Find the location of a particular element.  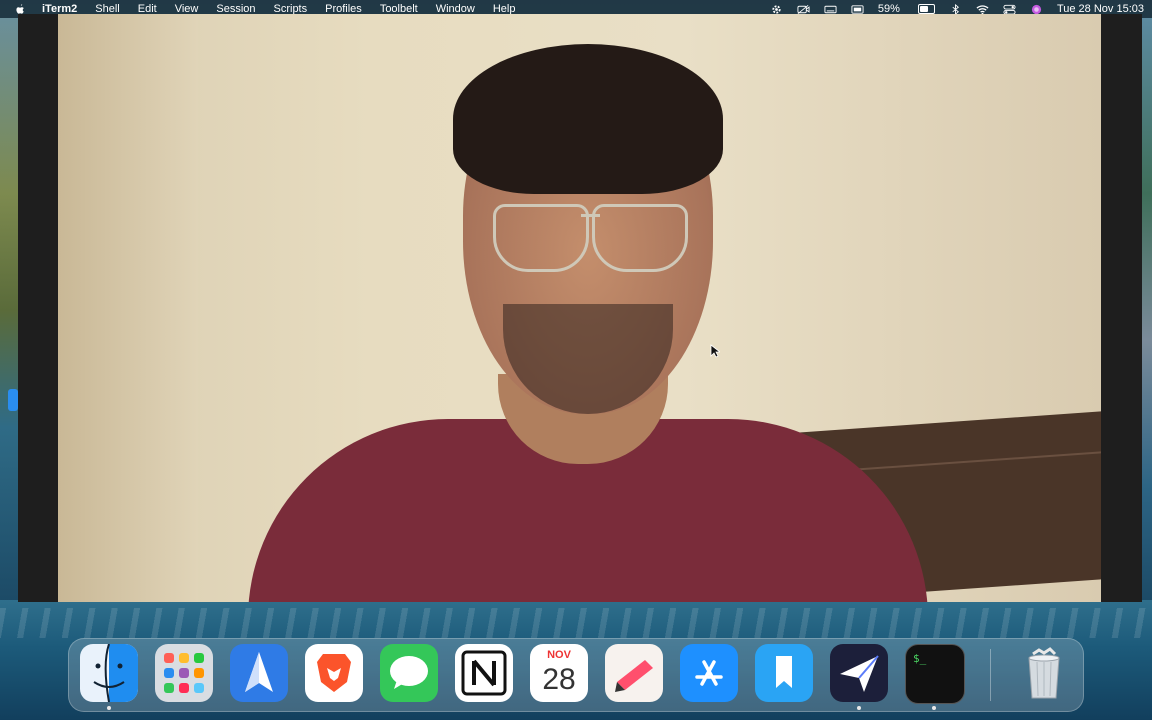

dock-trash-icon is located at coordinates (1044, 673).